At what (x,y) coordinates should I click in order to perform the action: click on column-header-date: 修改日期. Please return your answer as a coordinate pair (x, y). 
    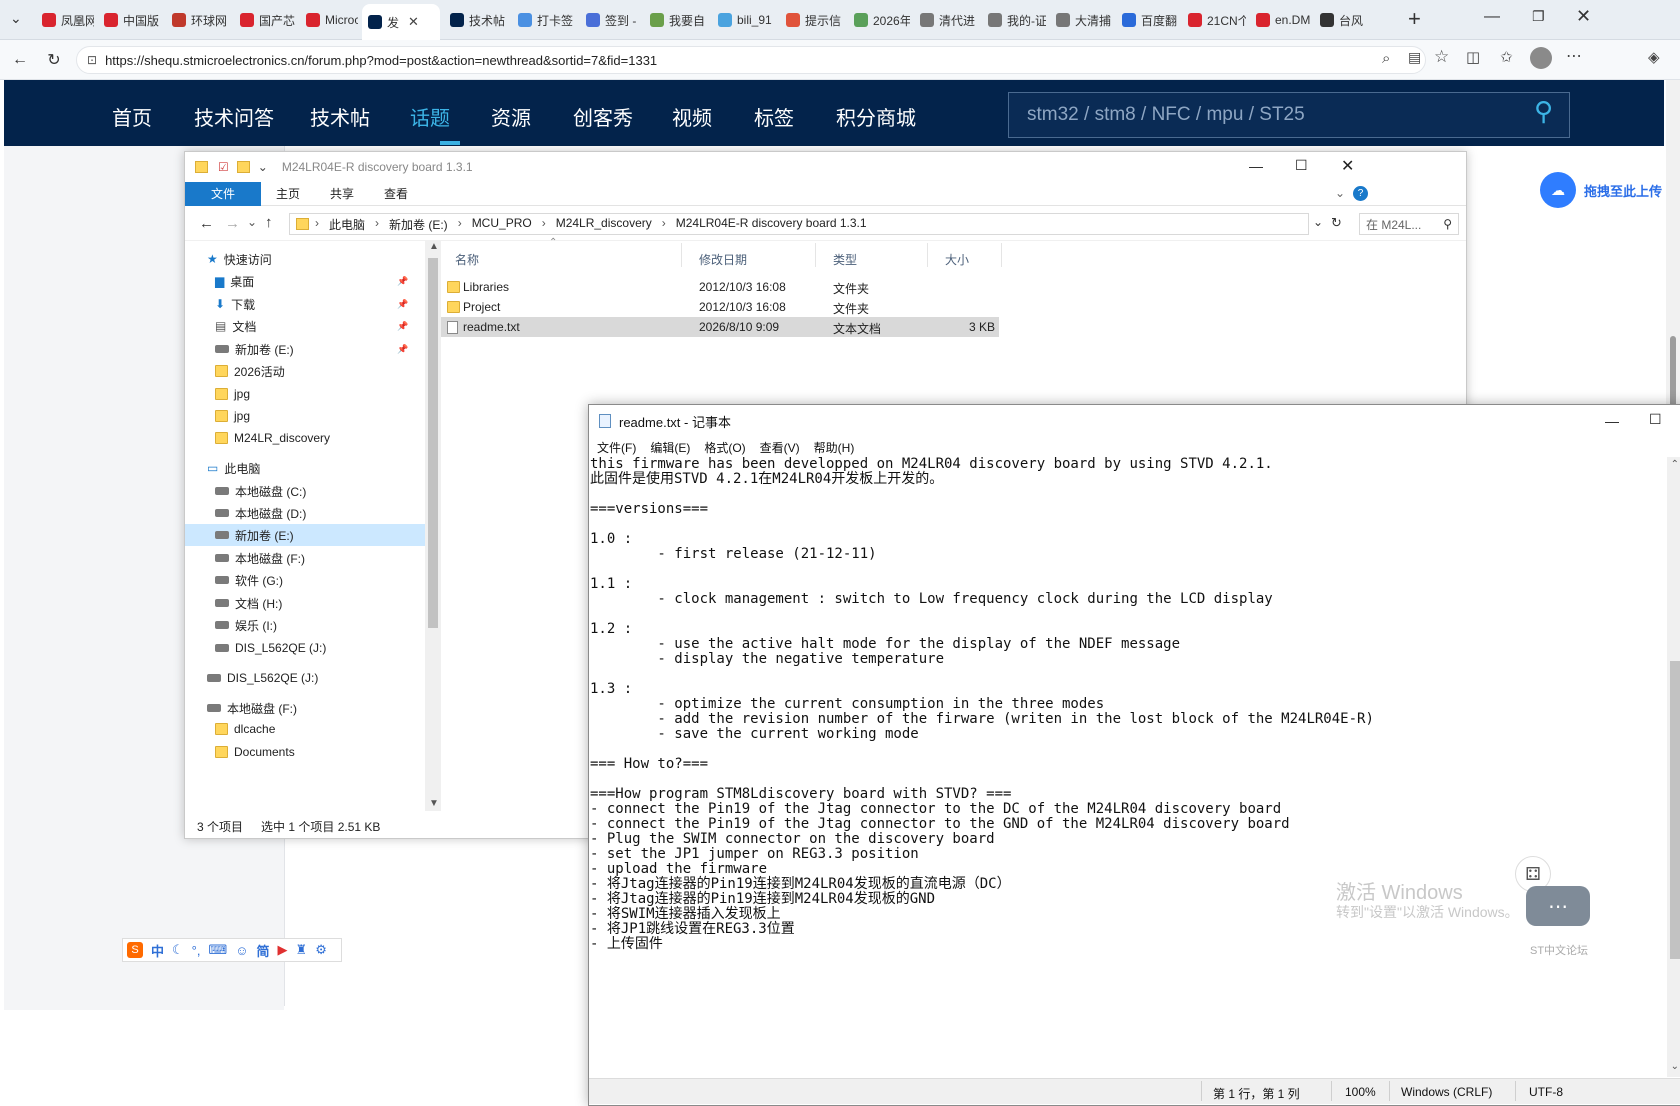
    Looking at the image, I should click on (723, 259).